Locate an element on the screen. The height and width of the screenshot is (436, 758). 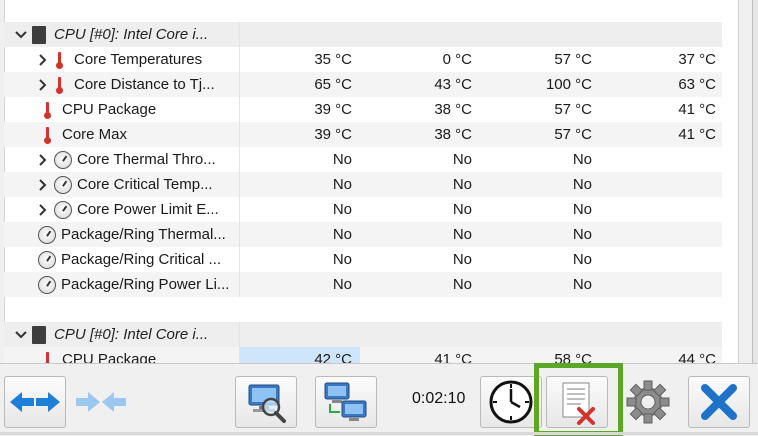
elapsed-time: 0:02:10 is located at coordinates (439, 398).